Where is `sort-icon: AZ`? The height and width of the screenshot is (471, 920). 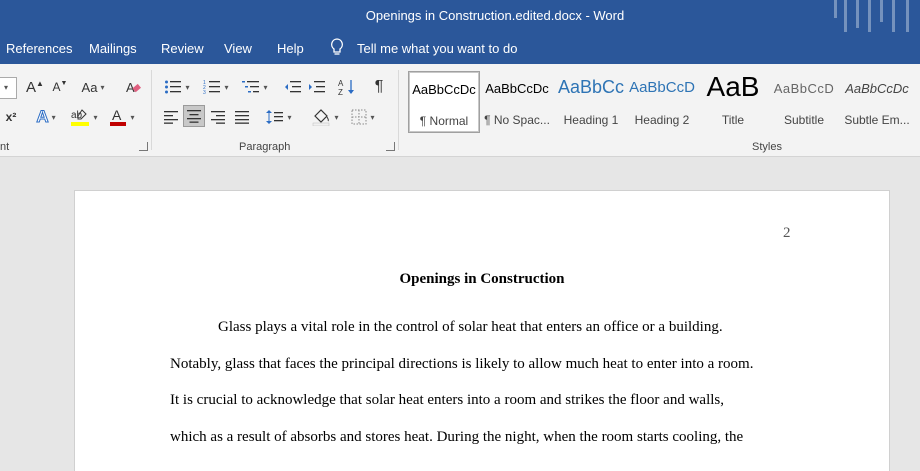
sort-icon: AZ is located at coordinates (346, 87).